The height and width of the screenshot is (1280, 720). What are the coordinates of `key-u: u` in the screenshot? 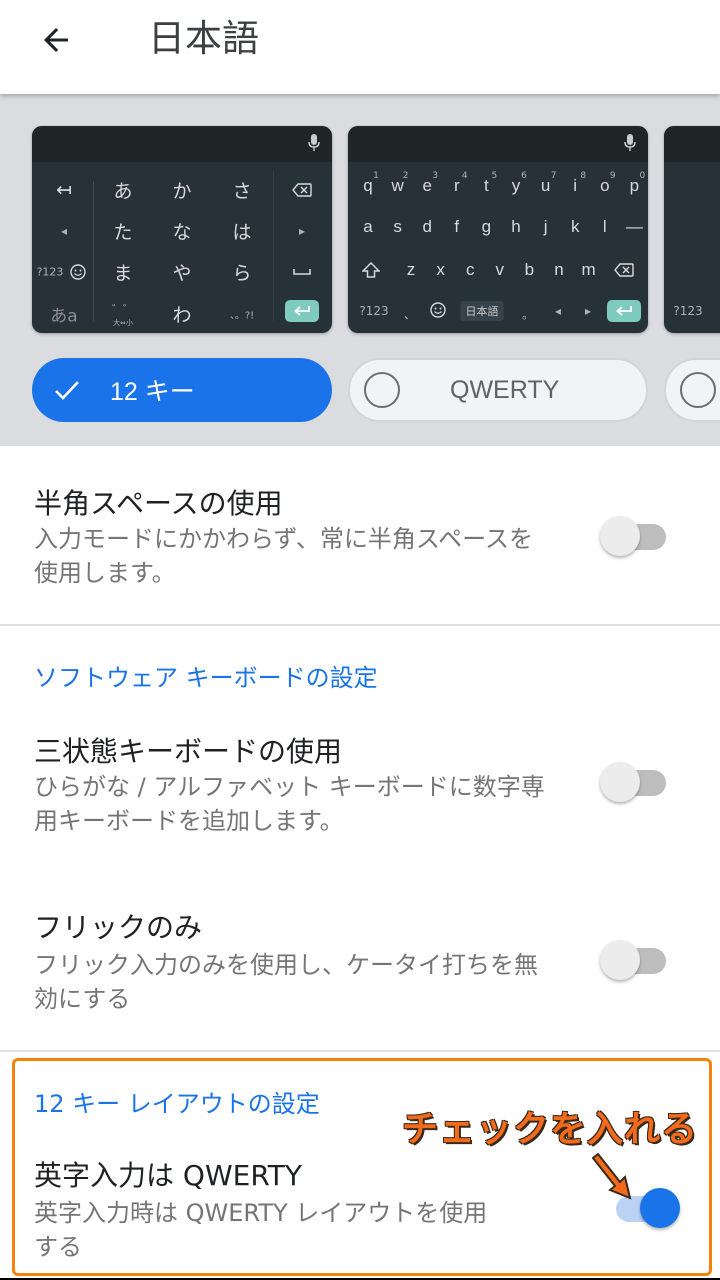 It's located at (545, 185).